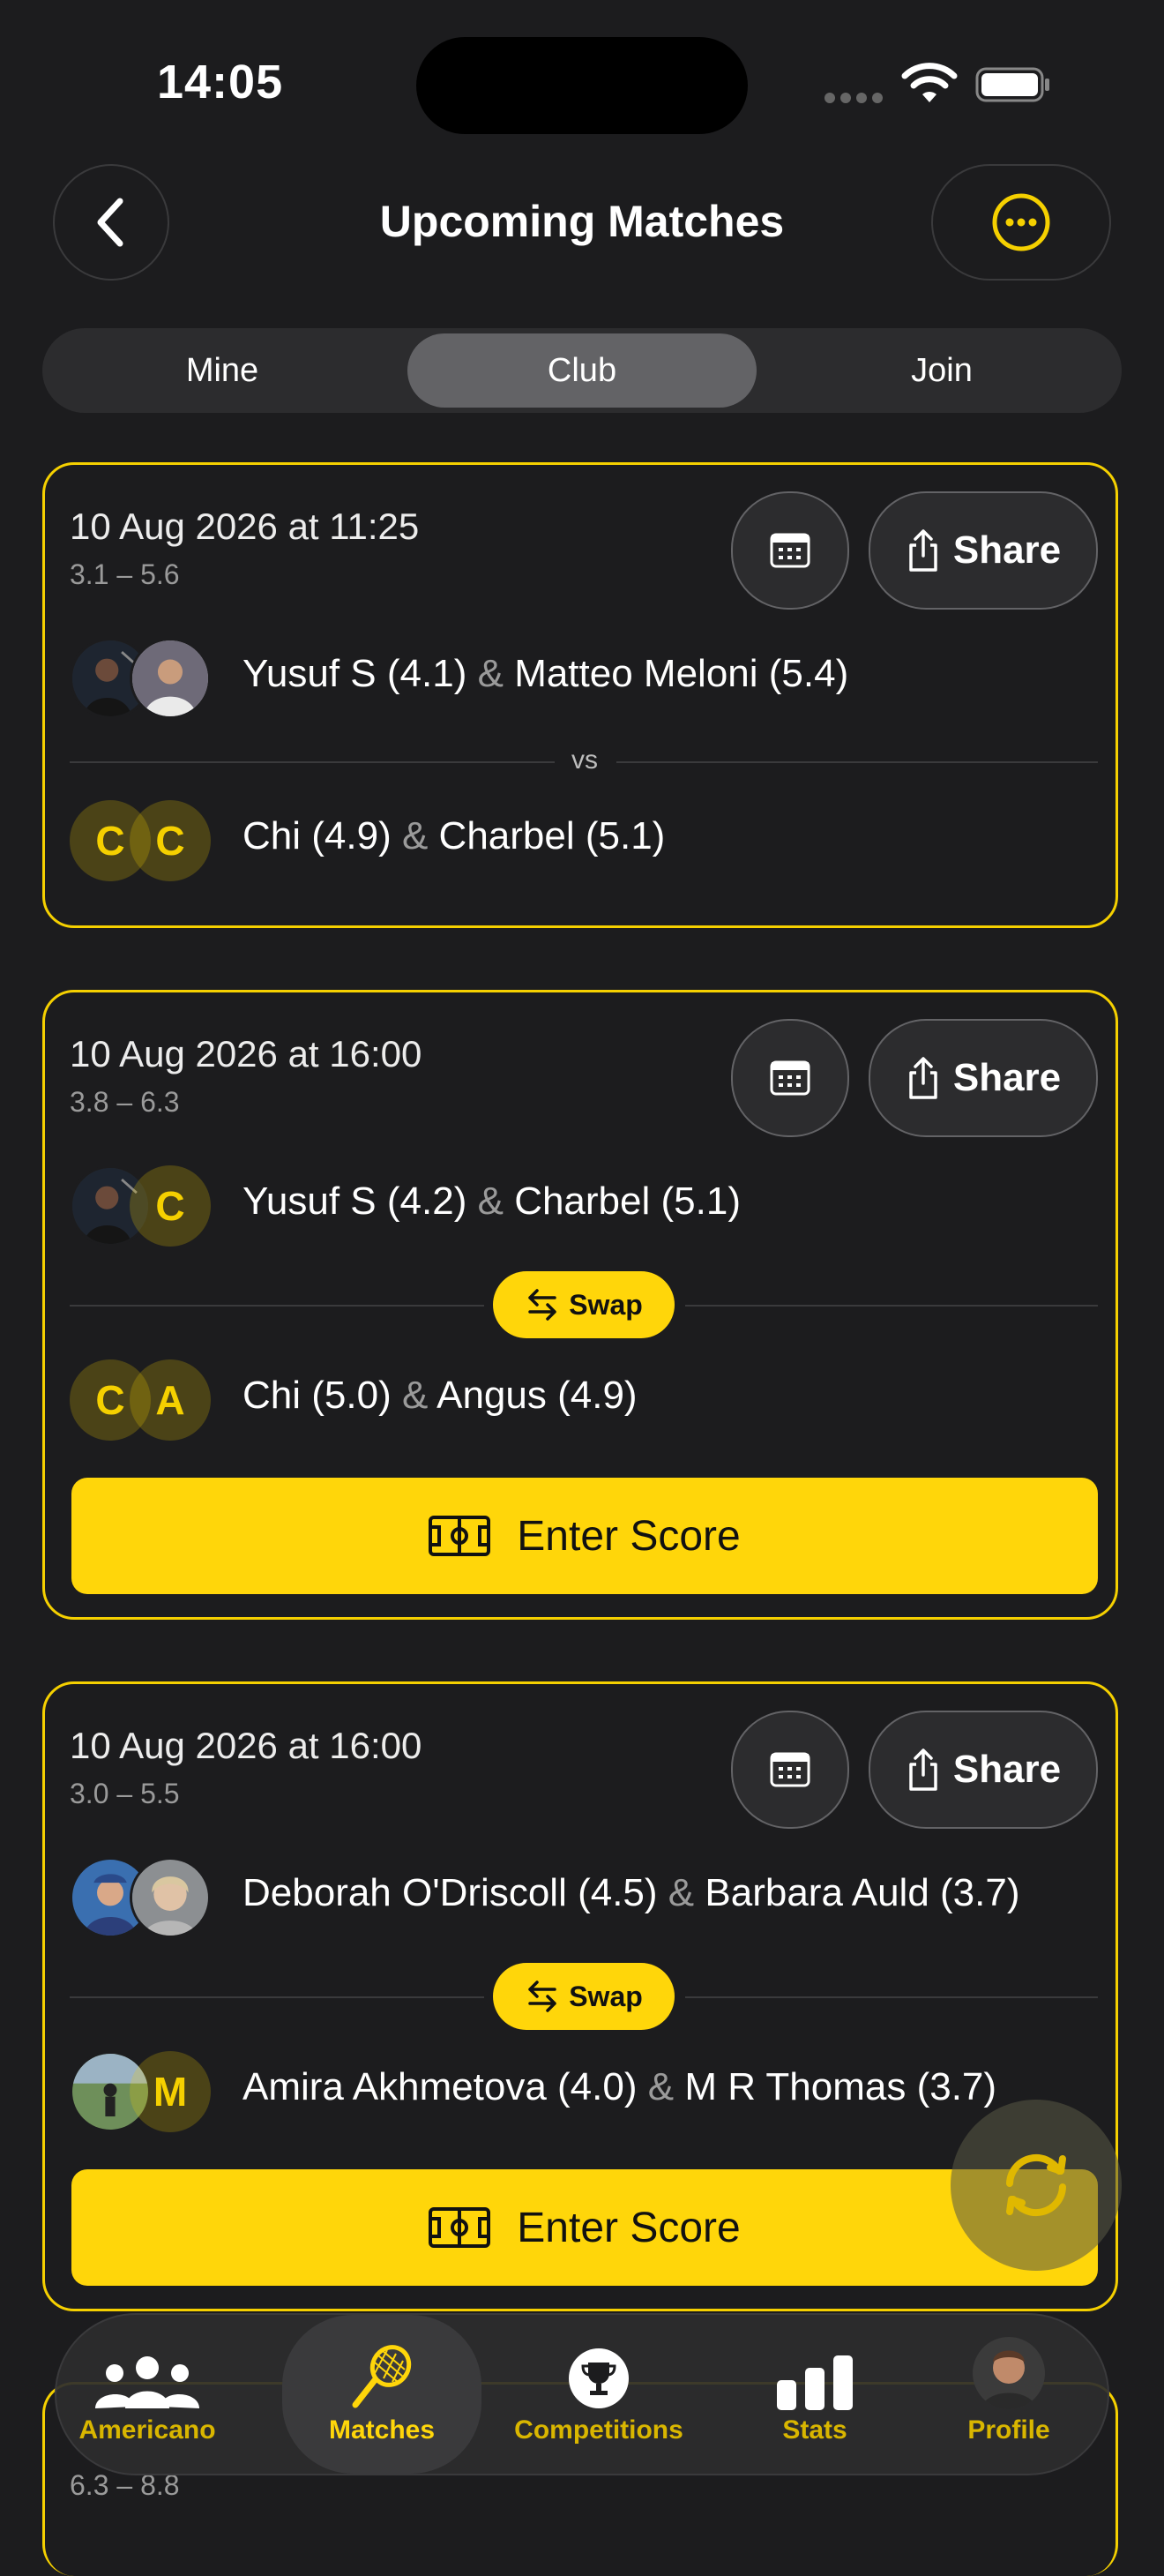 The image size is (1164, 2576). What do you see at coordinates (382, 2376) in the screenshot?
I see `racket-icon` at bounding box center [382, 2376].